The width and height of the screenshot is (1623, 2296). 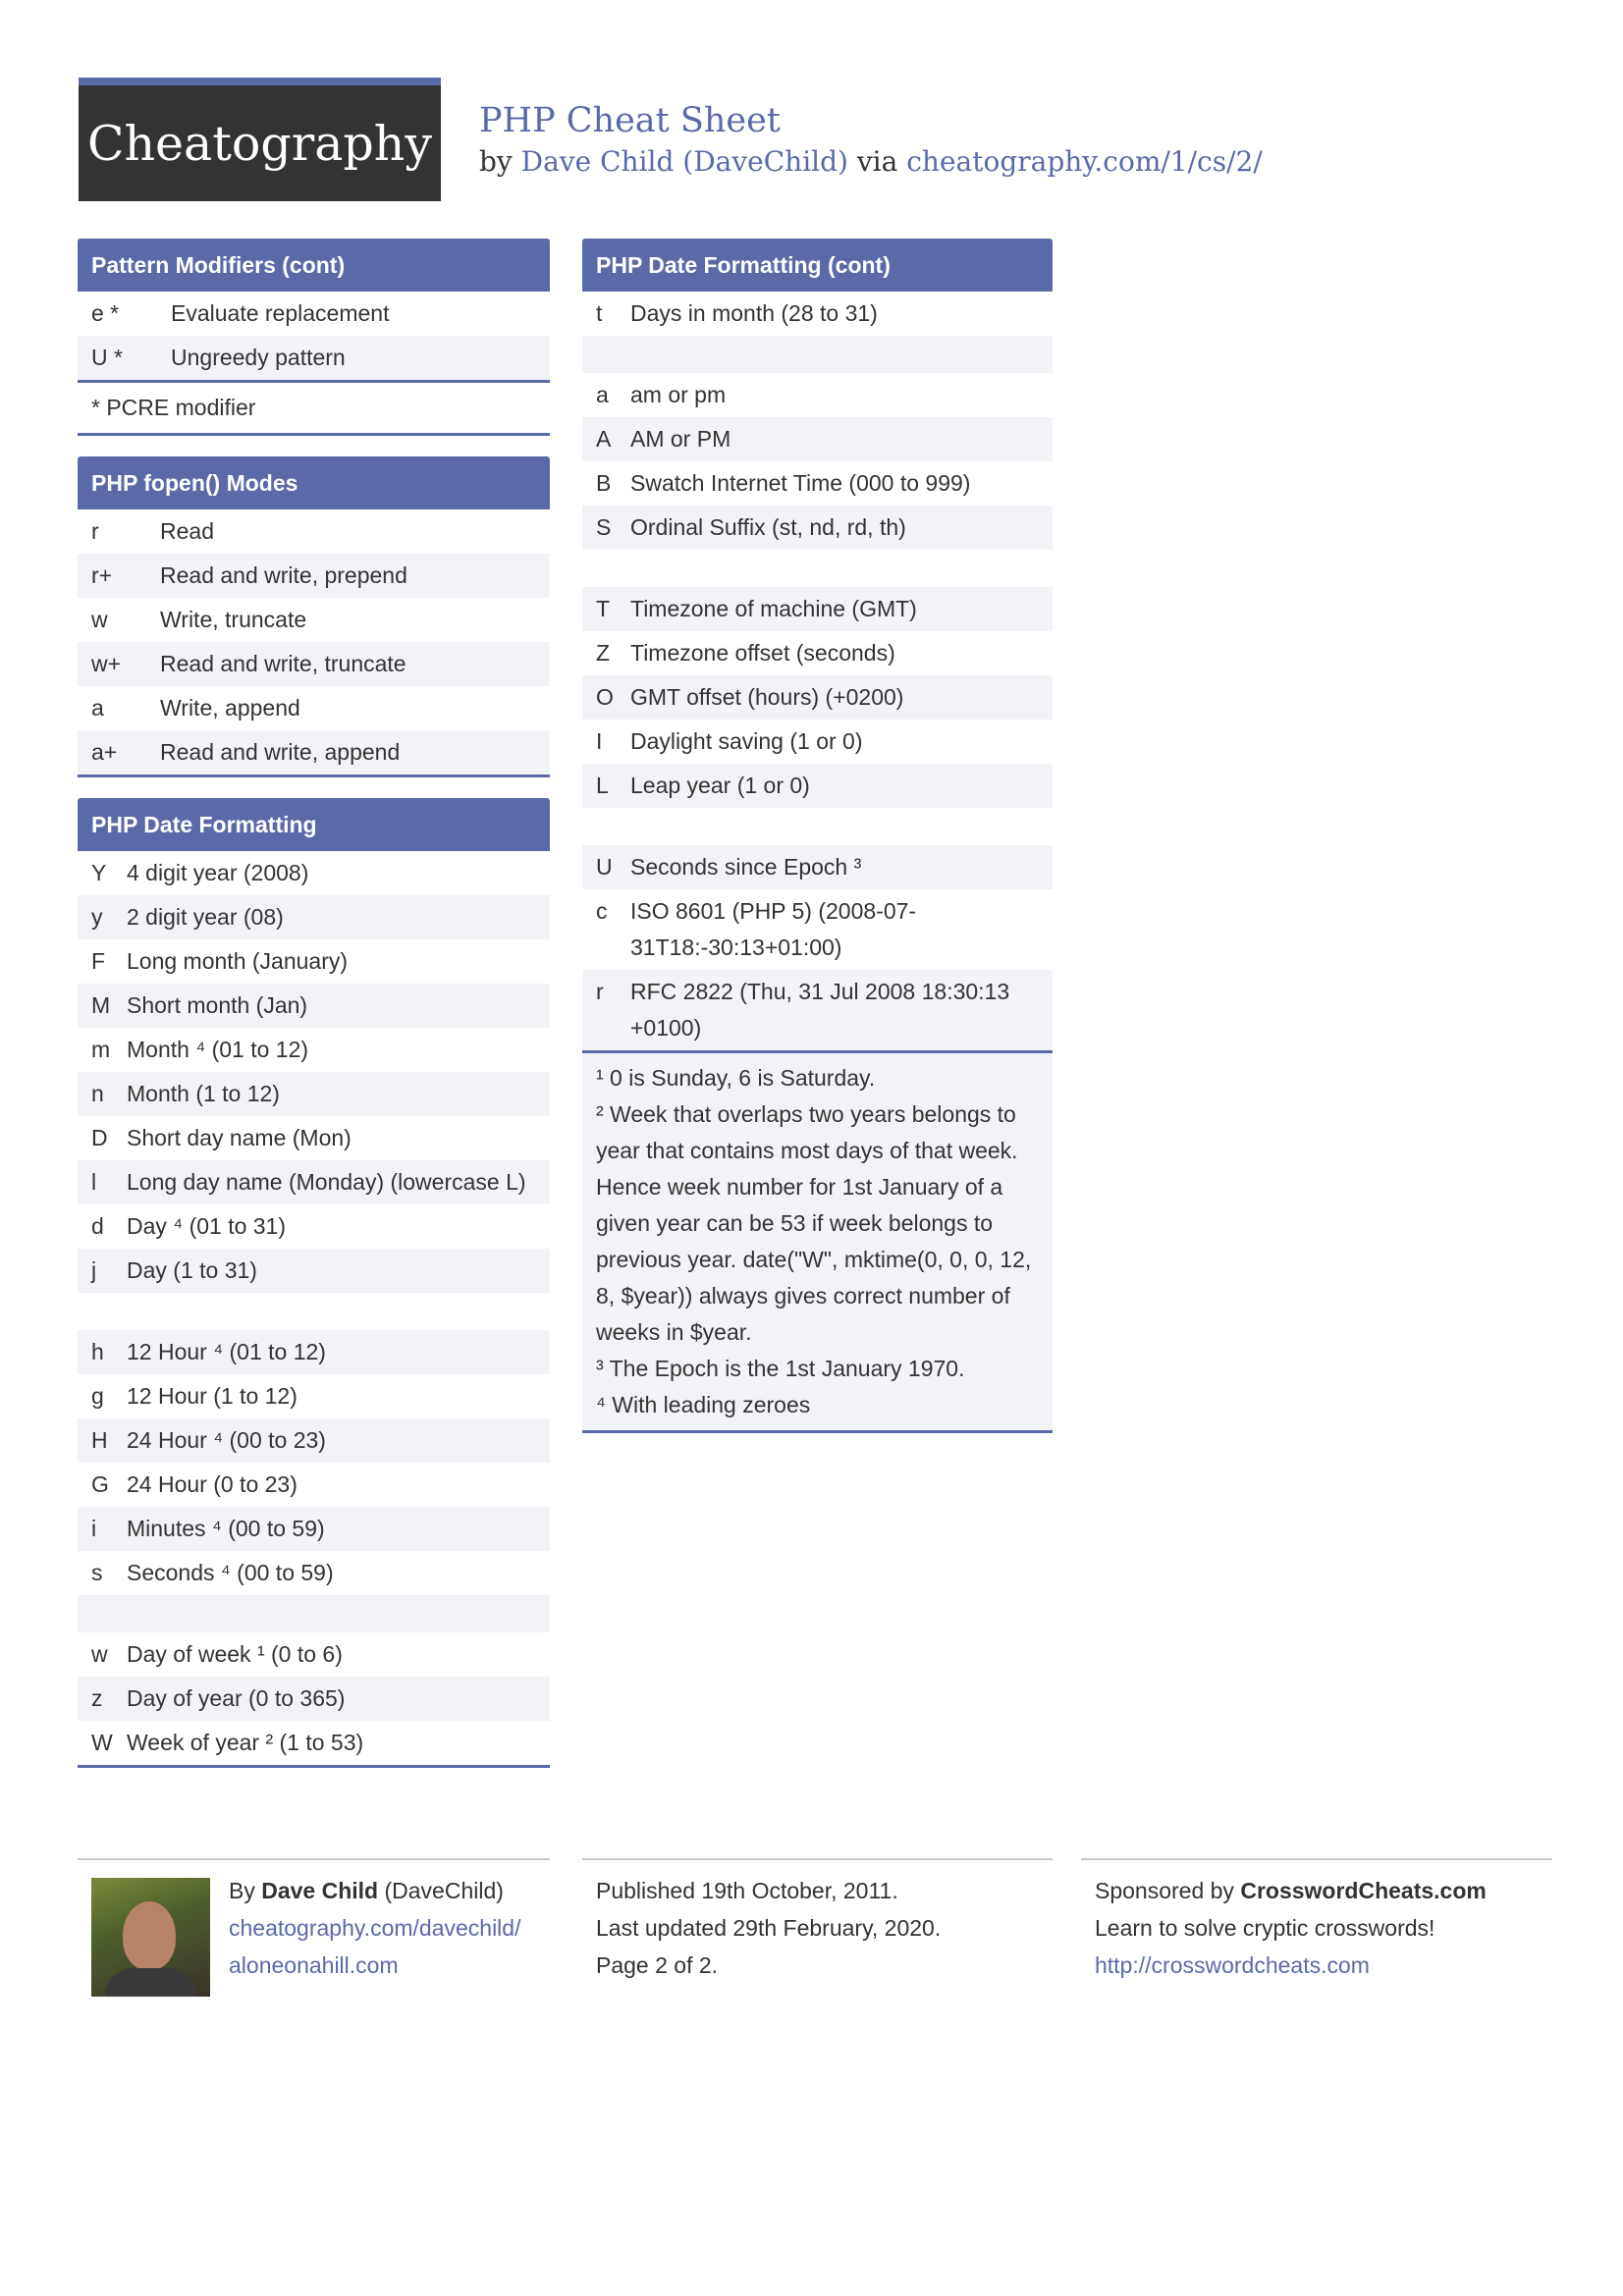 What do you see at coordinates (817, 265) in the screenshot?
I see `section-title: PHP Date Formatting (cont)` at bounding box center [817, 265].